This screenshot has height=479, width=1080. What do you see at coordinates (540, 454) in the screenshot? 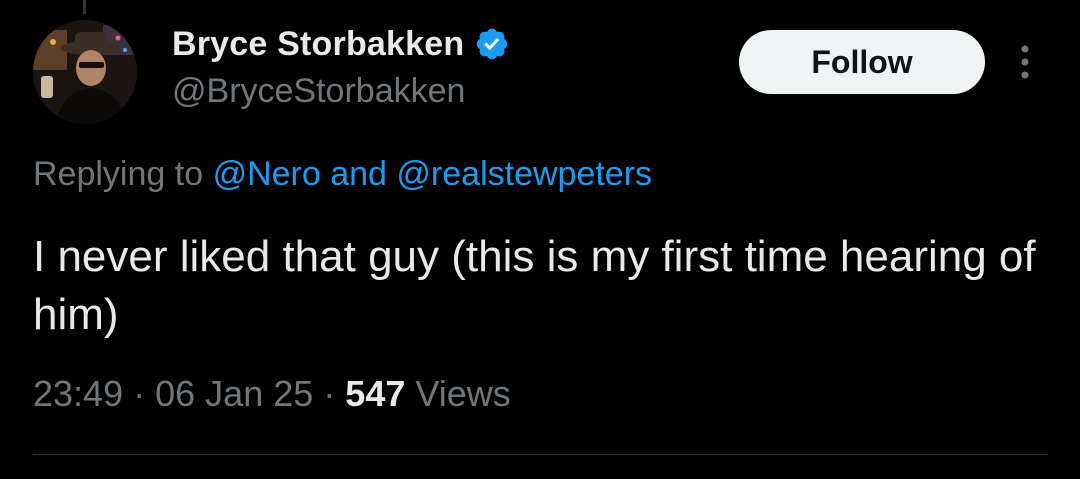
I see `divider` at bounding box center [540, 454].